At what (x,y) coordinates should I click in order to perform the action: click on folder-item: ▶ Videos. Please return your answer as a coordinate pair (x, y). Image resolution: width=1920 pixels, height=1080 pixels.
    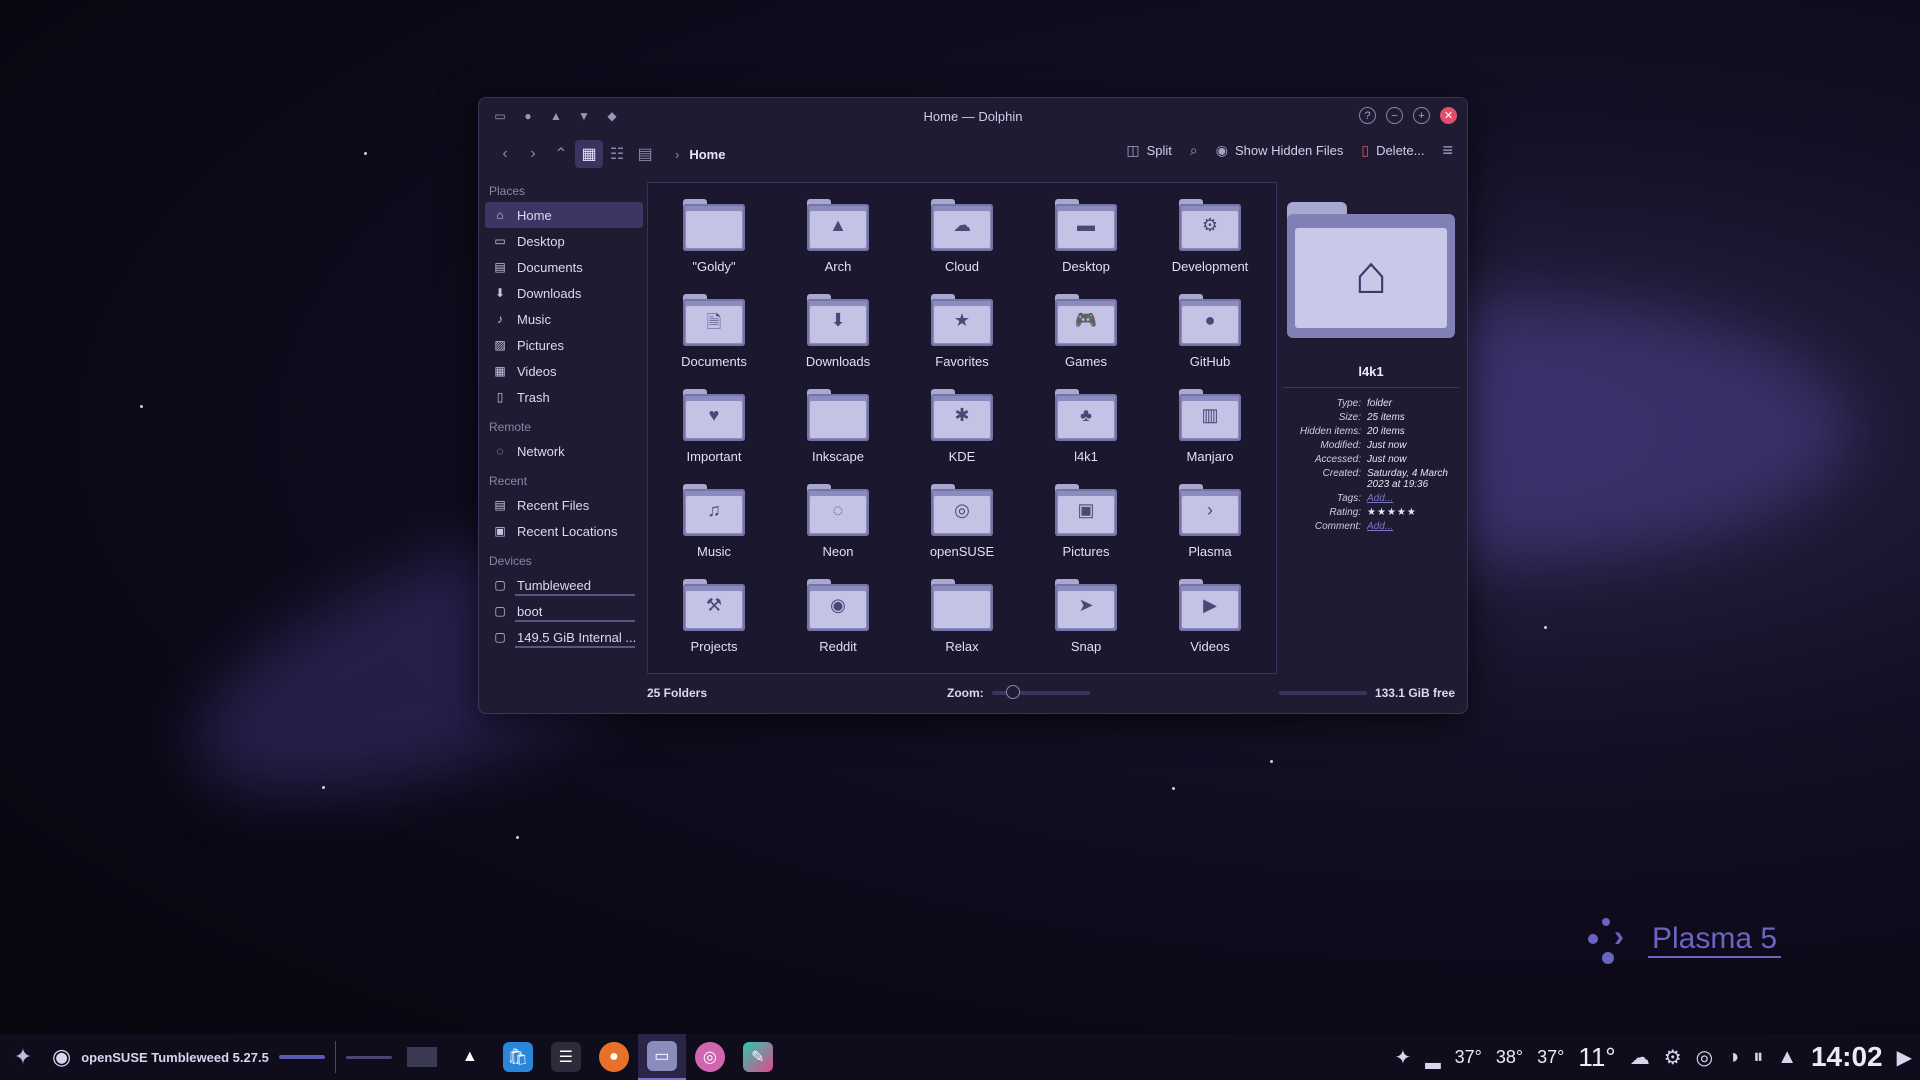
    Looking at the image, I should click on (1210, 620).